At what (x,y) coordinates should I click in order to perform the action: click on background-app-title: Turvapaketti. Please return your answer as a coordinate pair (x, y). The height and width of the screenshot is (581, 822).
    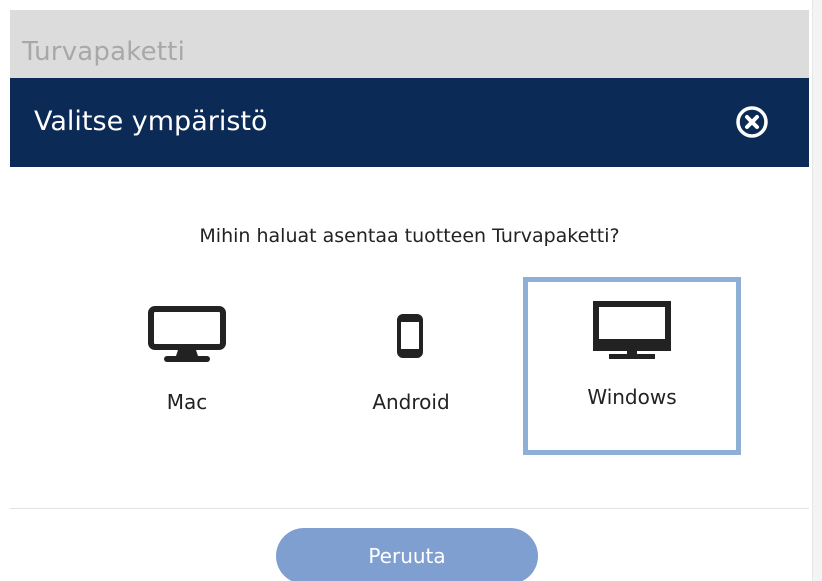
    Looking at the image, I should click on (103, 52).